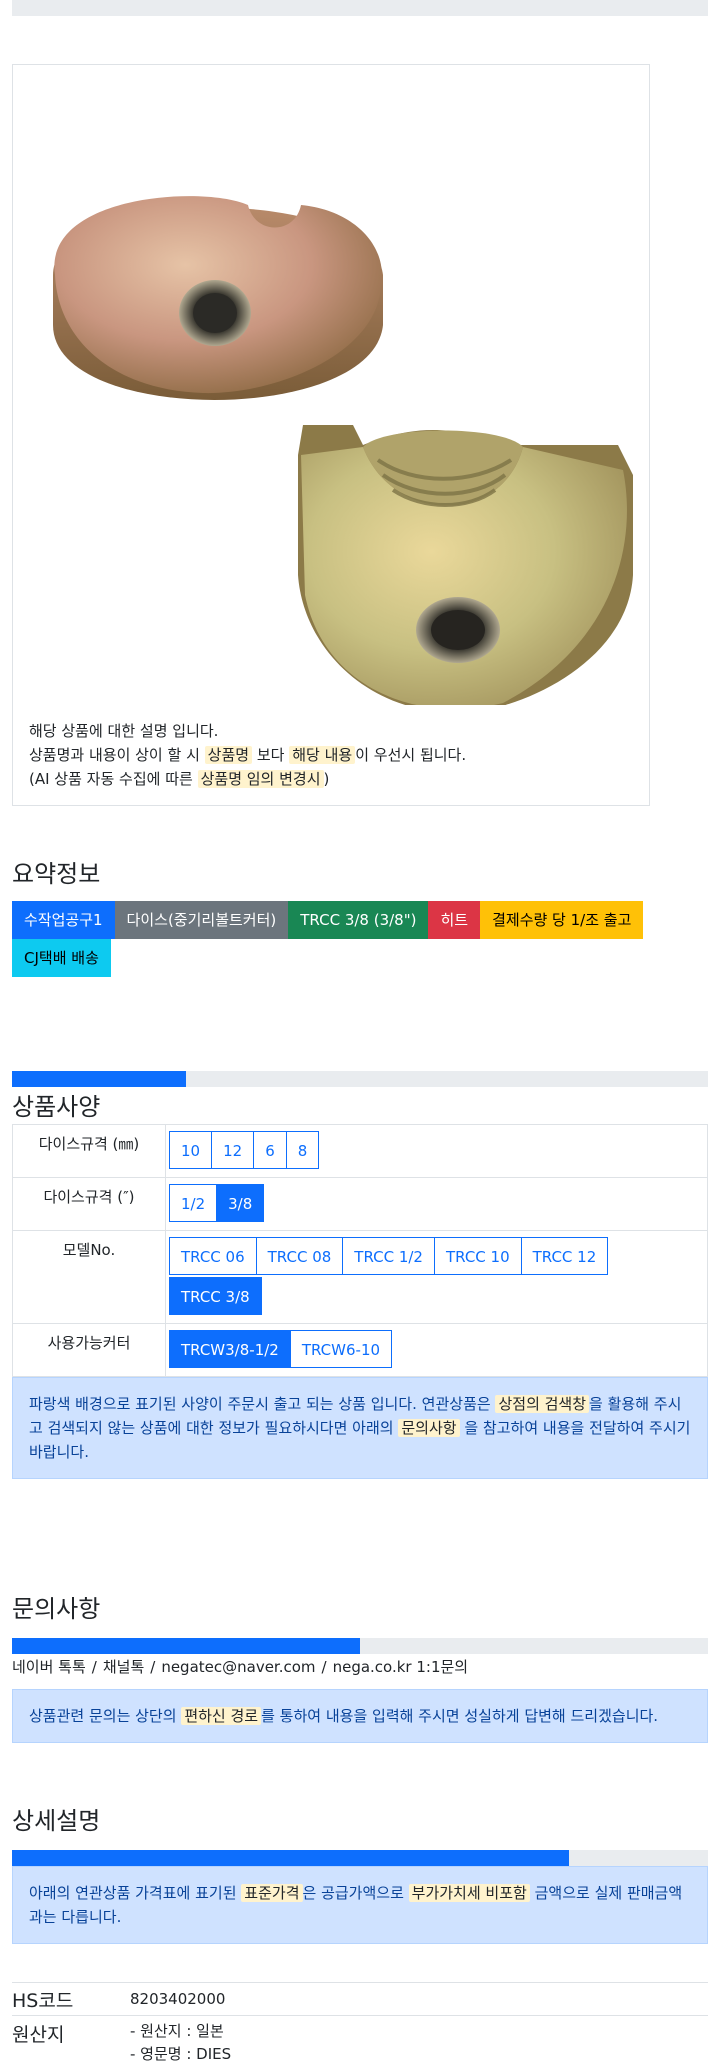 The image size is (720, 2066). Describe the element at coordinates (133, 1893) in the screenshot. I see `alert-text: 아래의 연관상품 가격표에 표기된` at that location.